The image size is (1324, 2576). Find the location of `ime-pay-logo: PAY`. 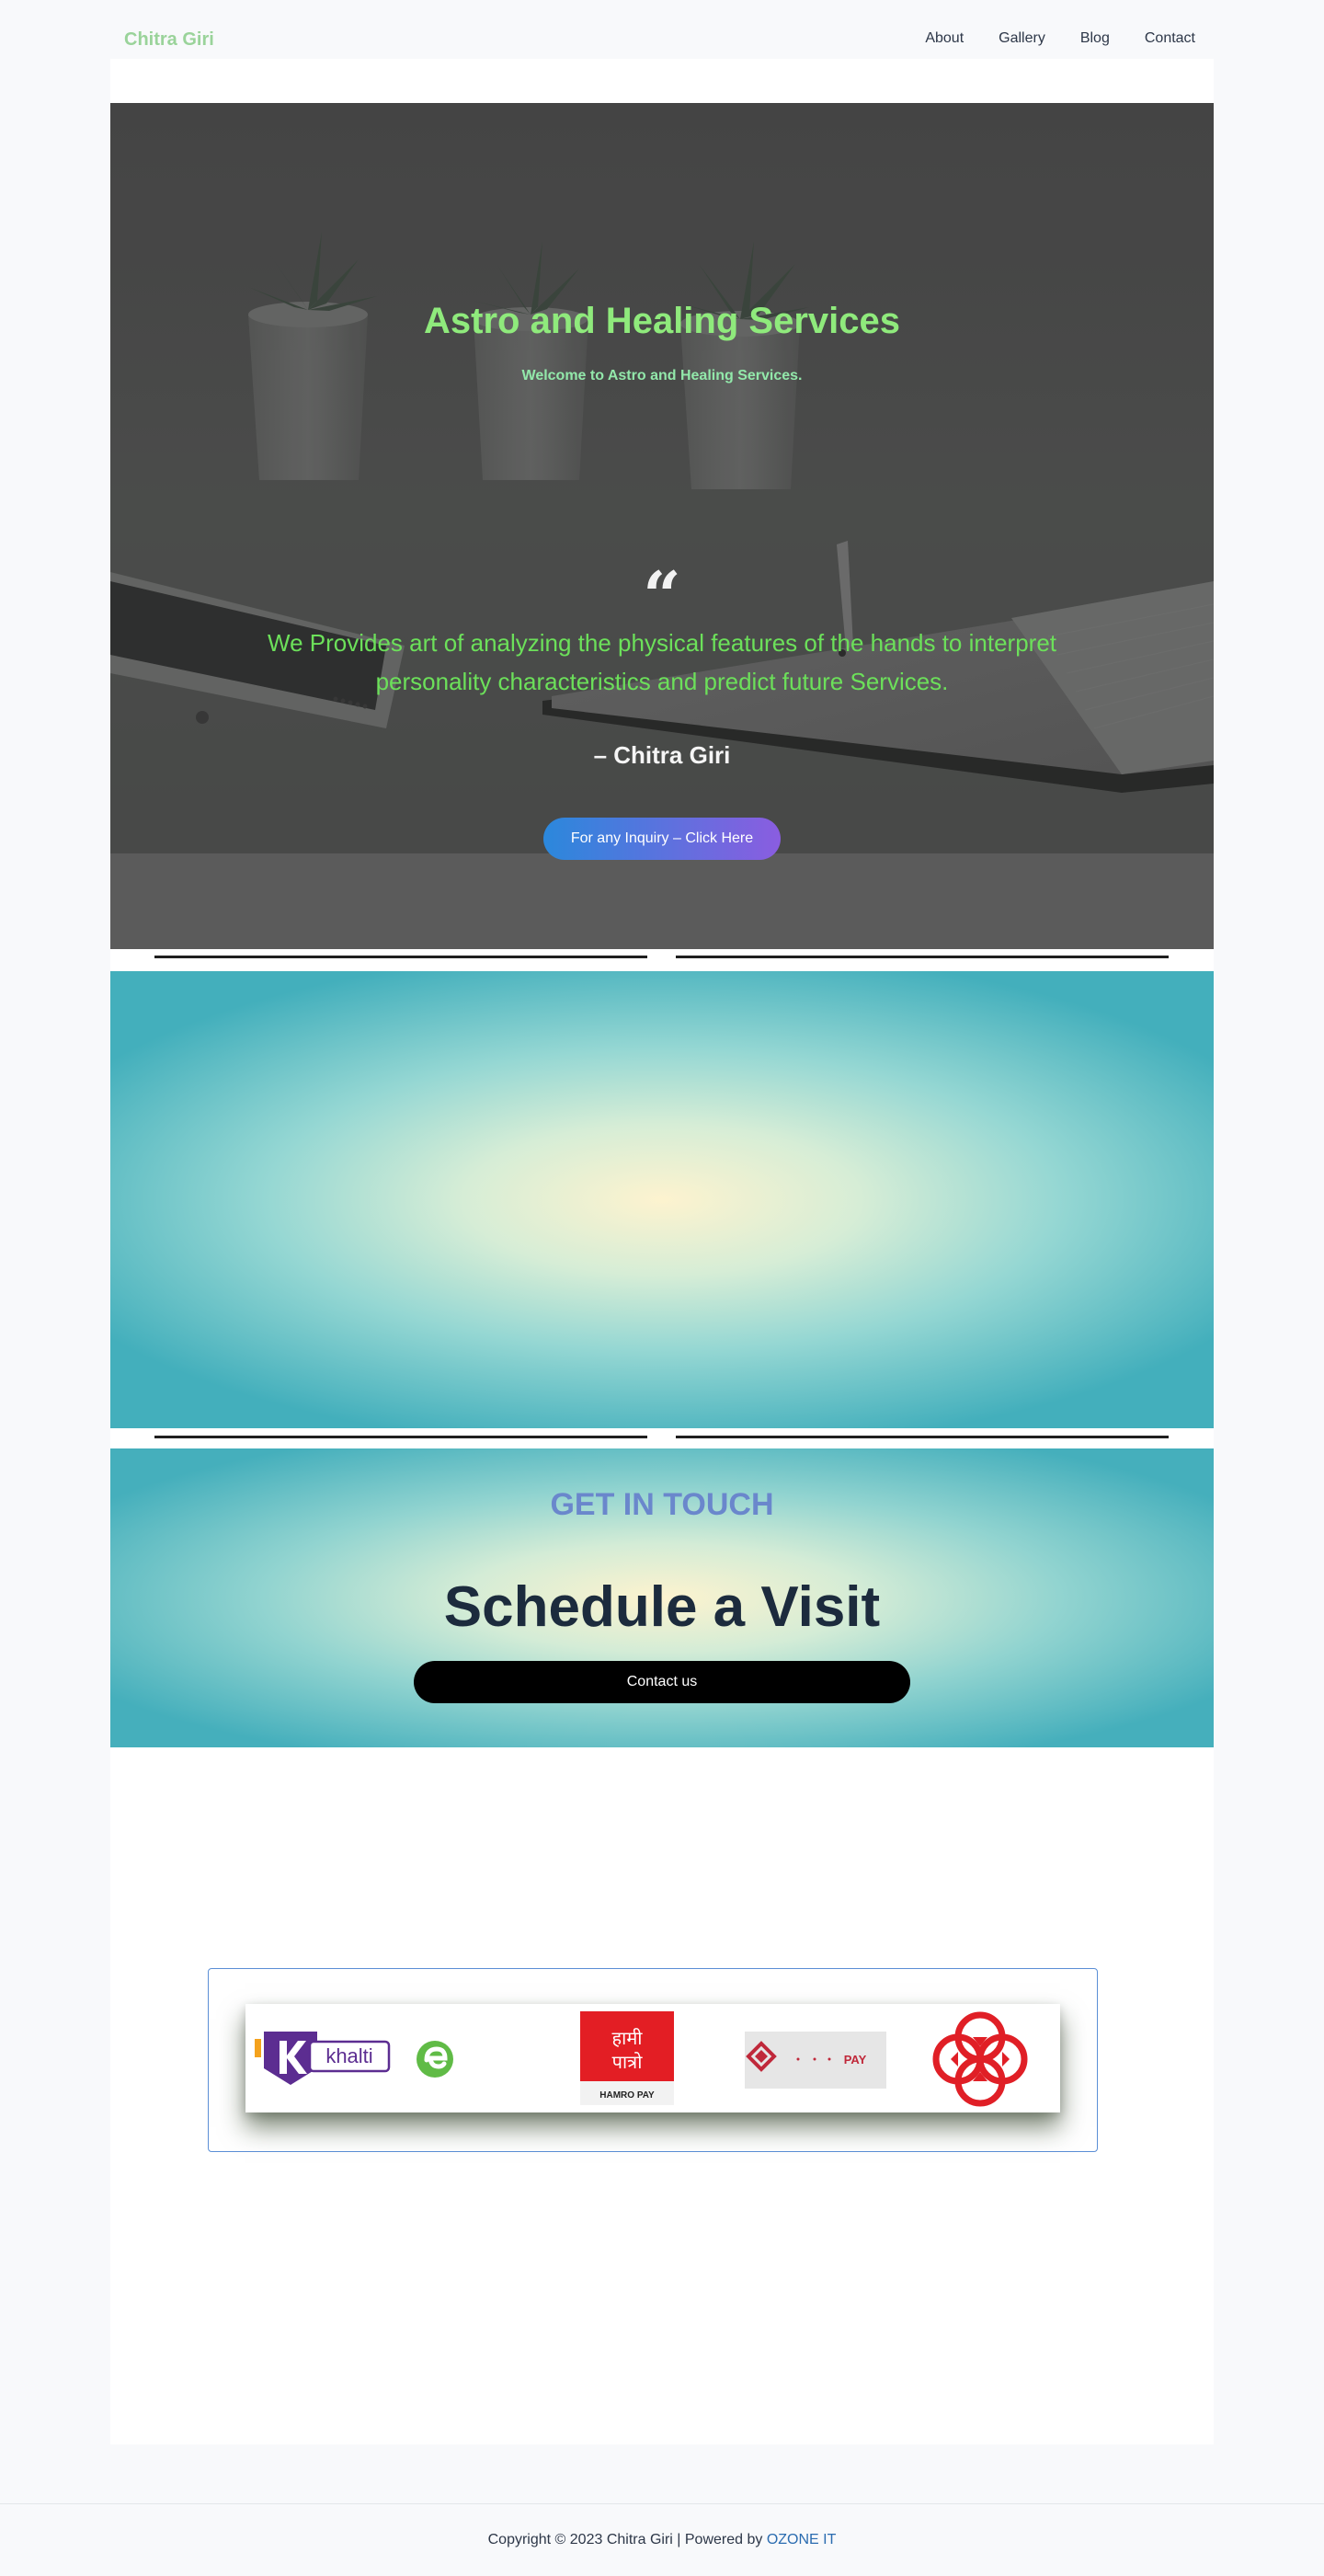

ime-pay-logo: PAY is located at coordinates (815, 2061).